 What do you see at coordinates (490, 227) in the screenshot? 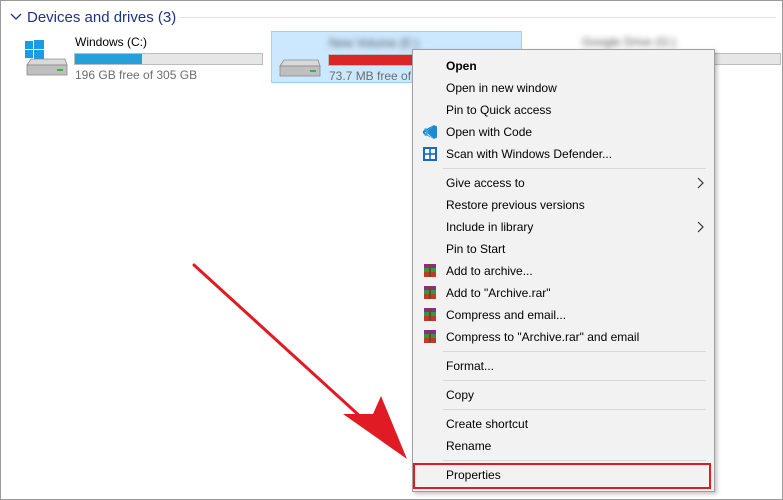
I see `menu-item-label: Include in library` at bounding box center [490, 227].